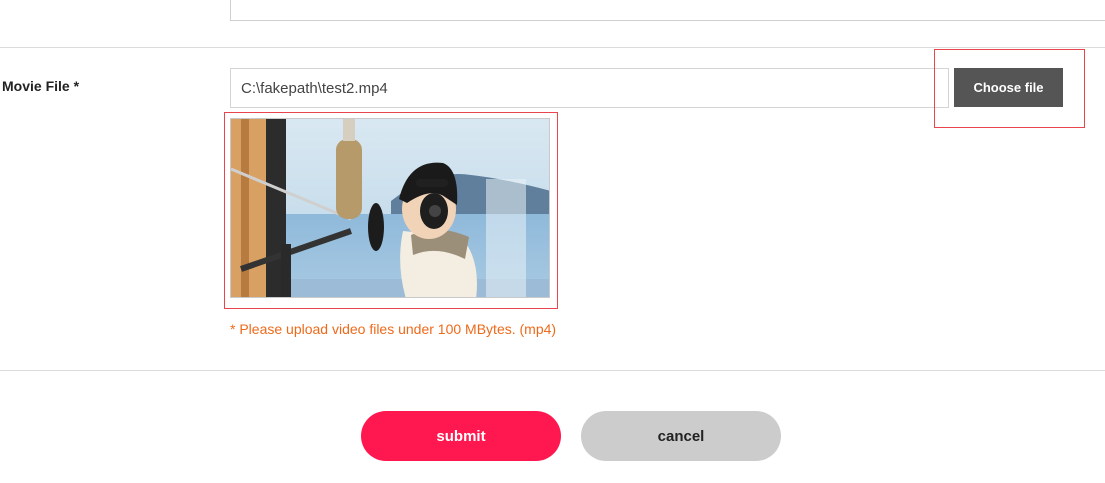  What do you see at coordinates (390, 208) in the screenshot?
I see `video-preview-thumbnail` at bounding box center [390, 208].